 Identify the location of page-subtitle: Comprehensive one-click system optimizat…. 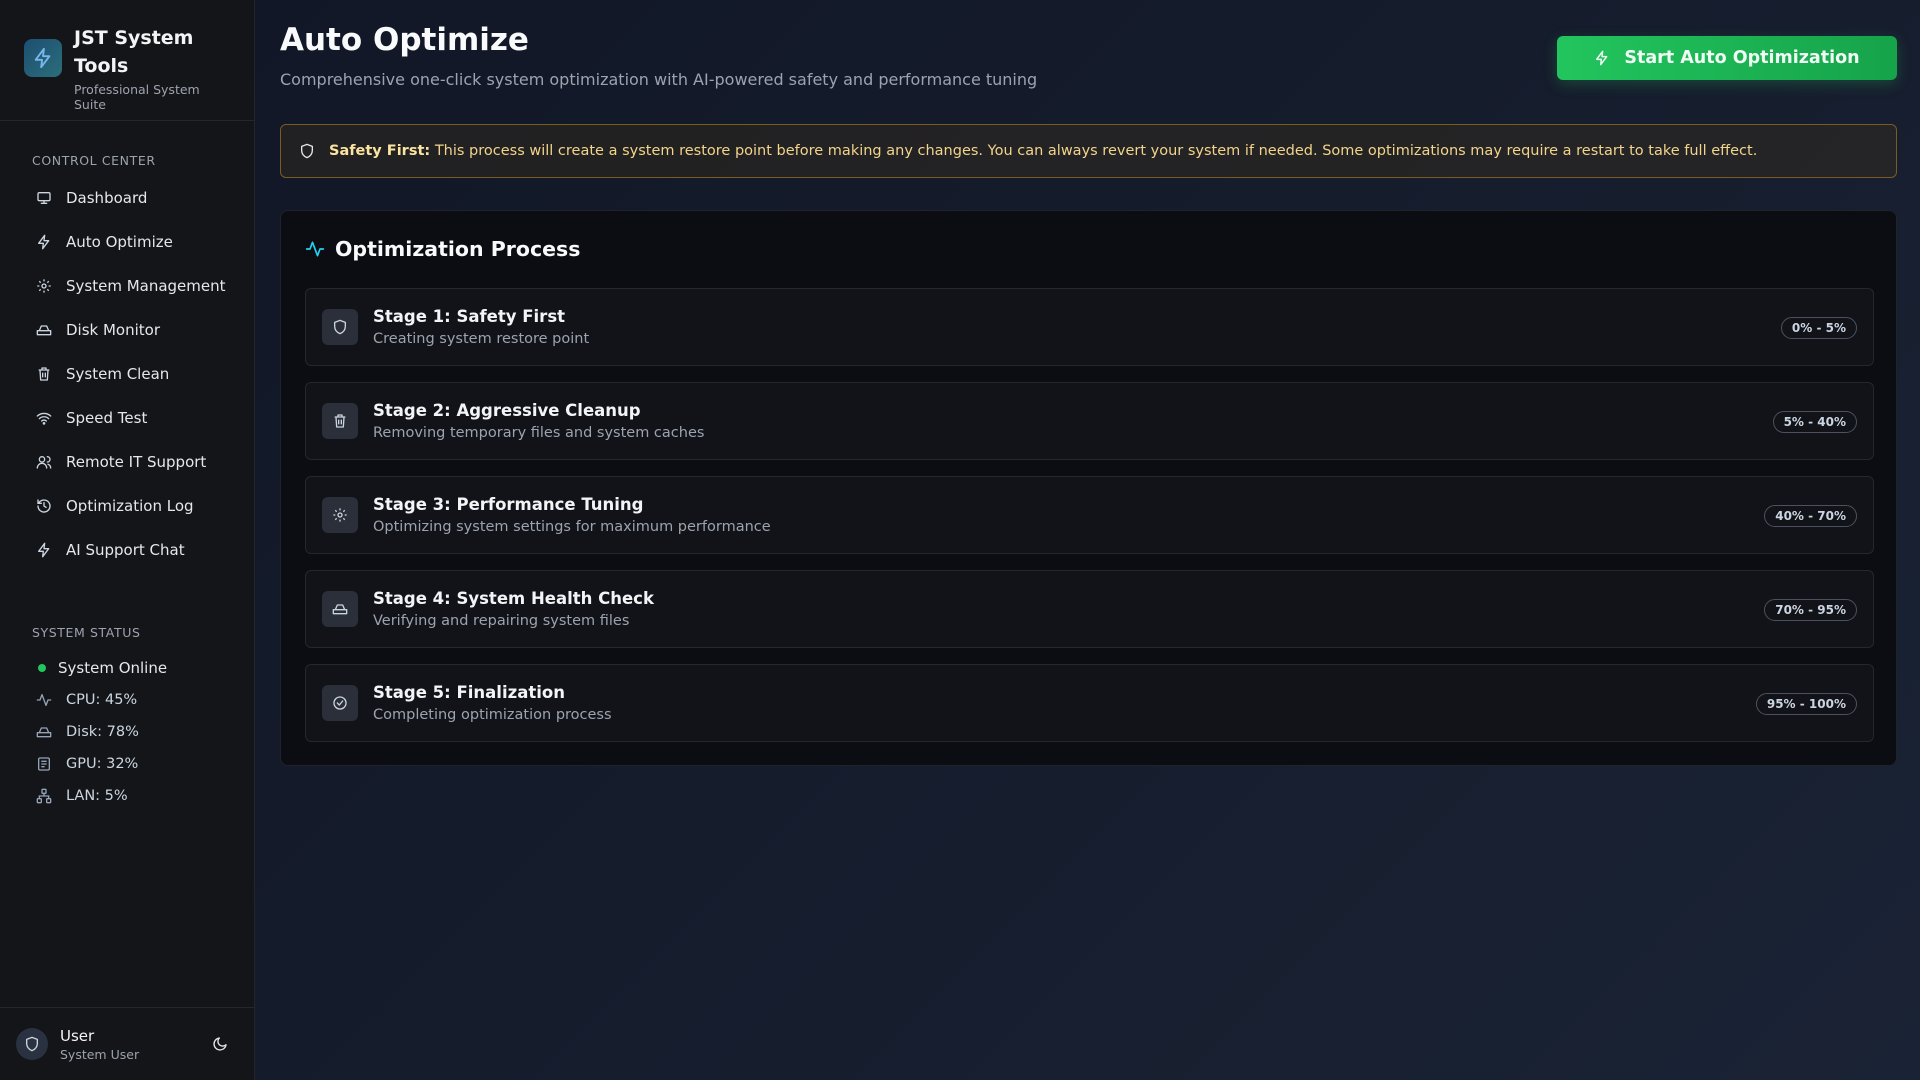
(659, 79).